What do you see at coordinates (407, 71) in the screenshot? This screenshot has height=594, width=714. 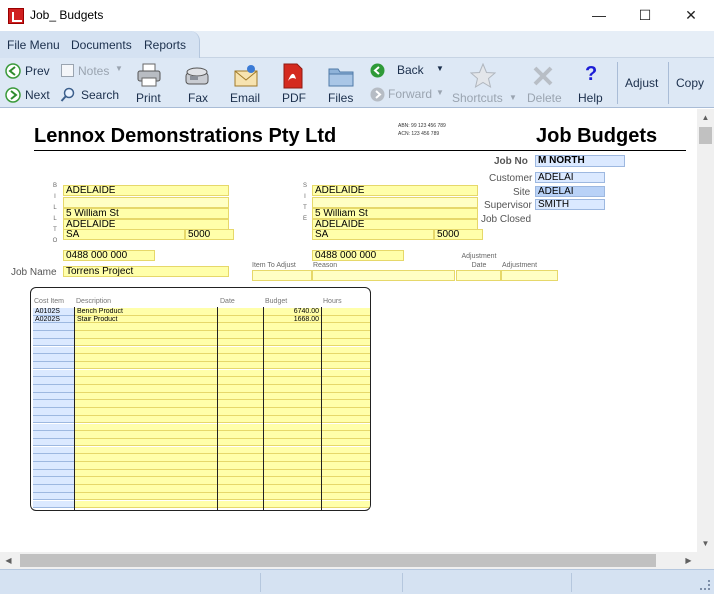 I see `back-button: Back ▼` at bounding box center [407, 71].